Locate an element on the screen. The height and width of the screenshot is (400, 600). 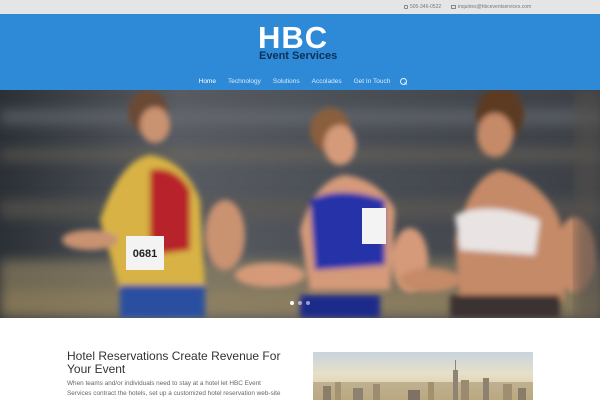
nav-item-get-in-touch: Get In Touch is located at coordinates (372, 81).